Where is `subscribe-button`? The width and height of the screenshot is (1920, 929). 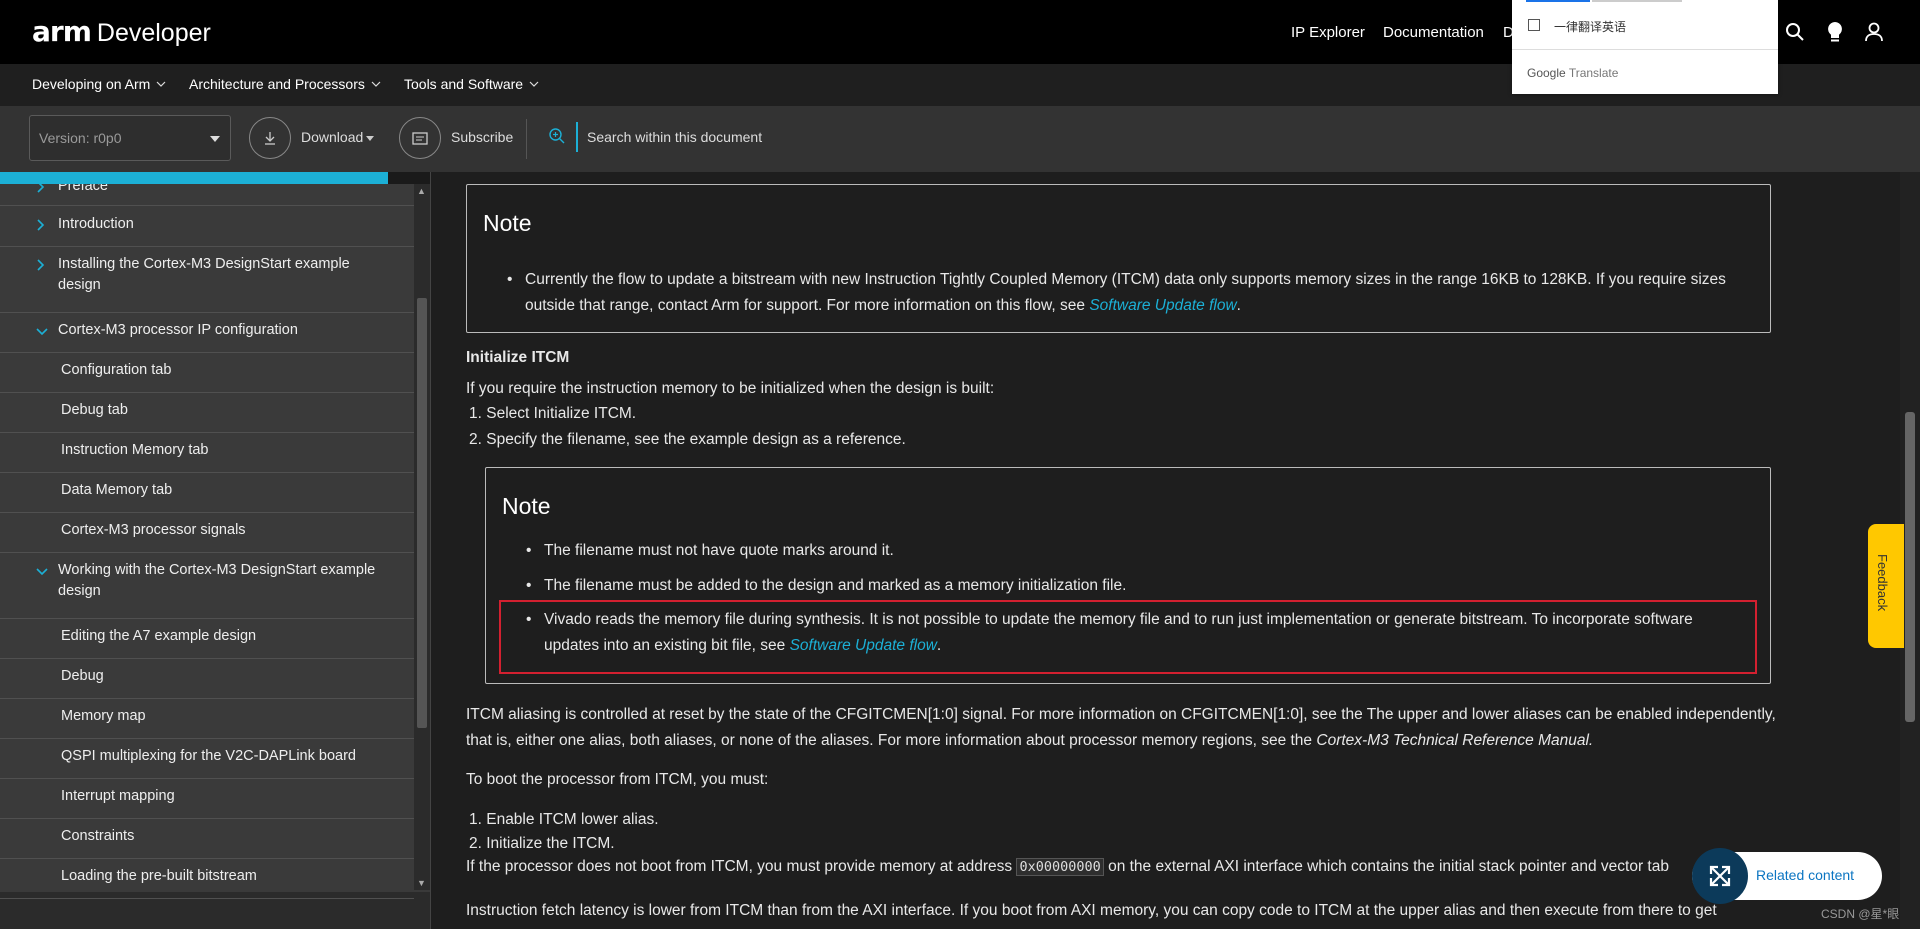 subscribe-button is located at coordinates (420, 138).